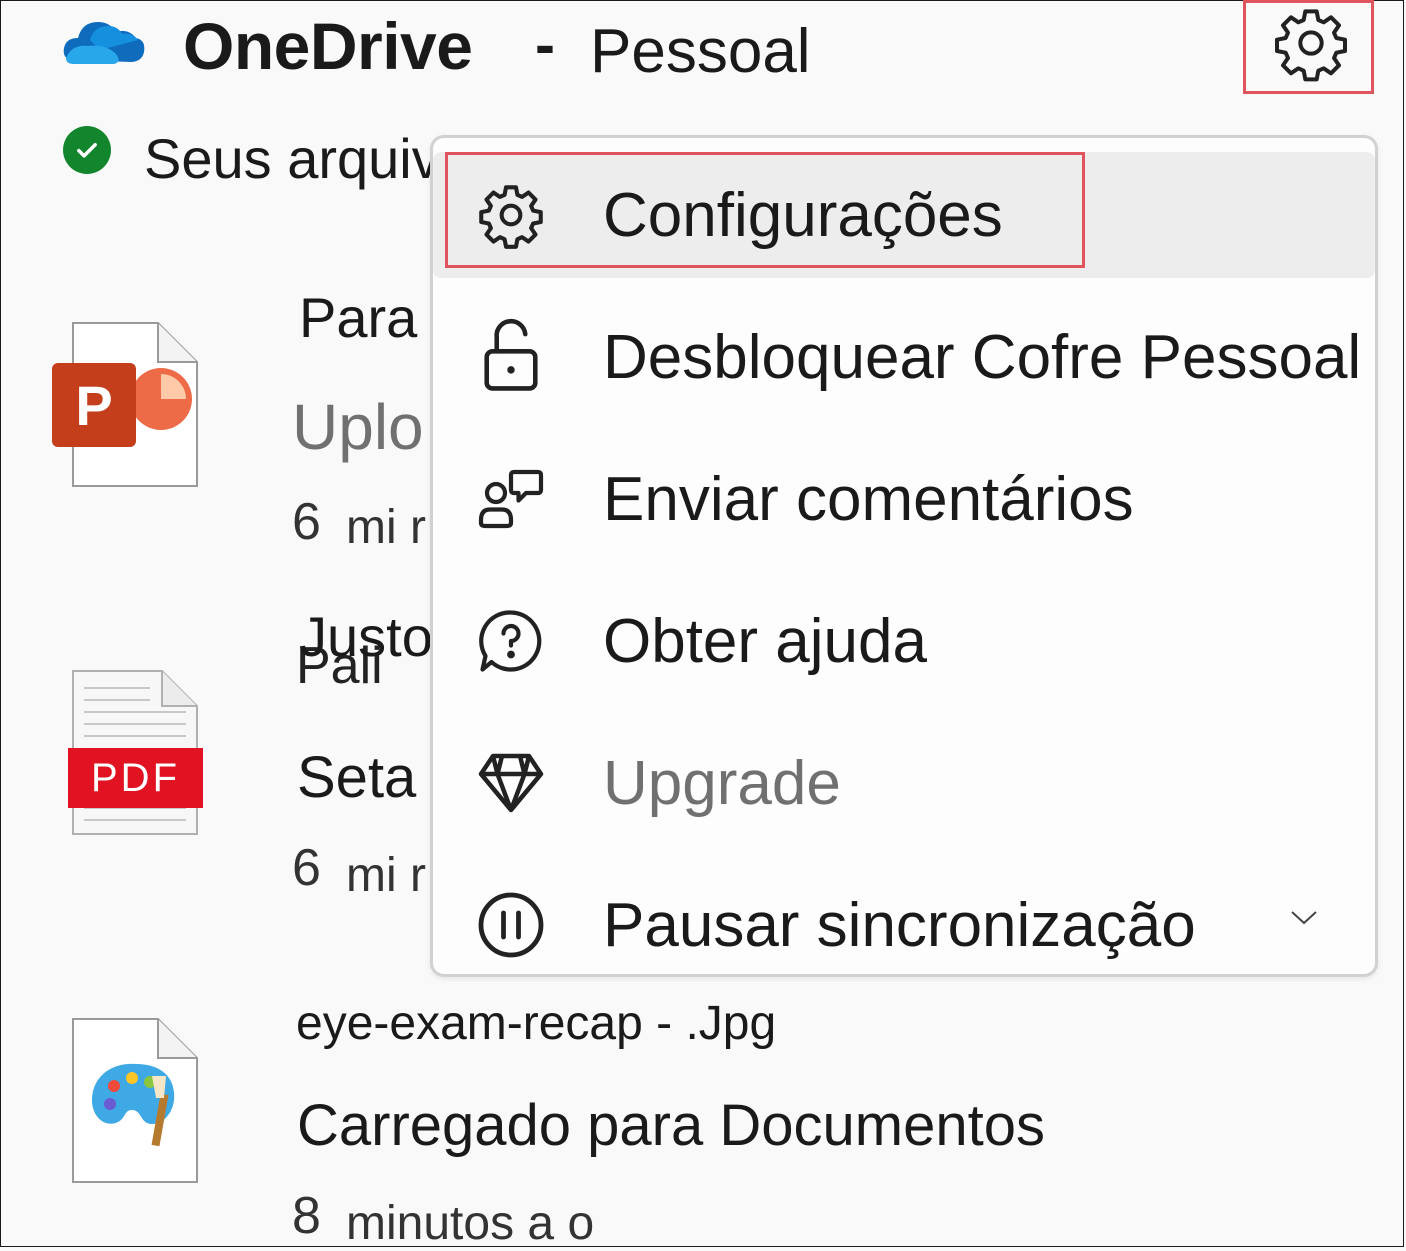  What do you see at coordinates (899, 925) in the screenshot?
I see `menu-item-label: Pausar sincronização` at bounding box center [899, 925].